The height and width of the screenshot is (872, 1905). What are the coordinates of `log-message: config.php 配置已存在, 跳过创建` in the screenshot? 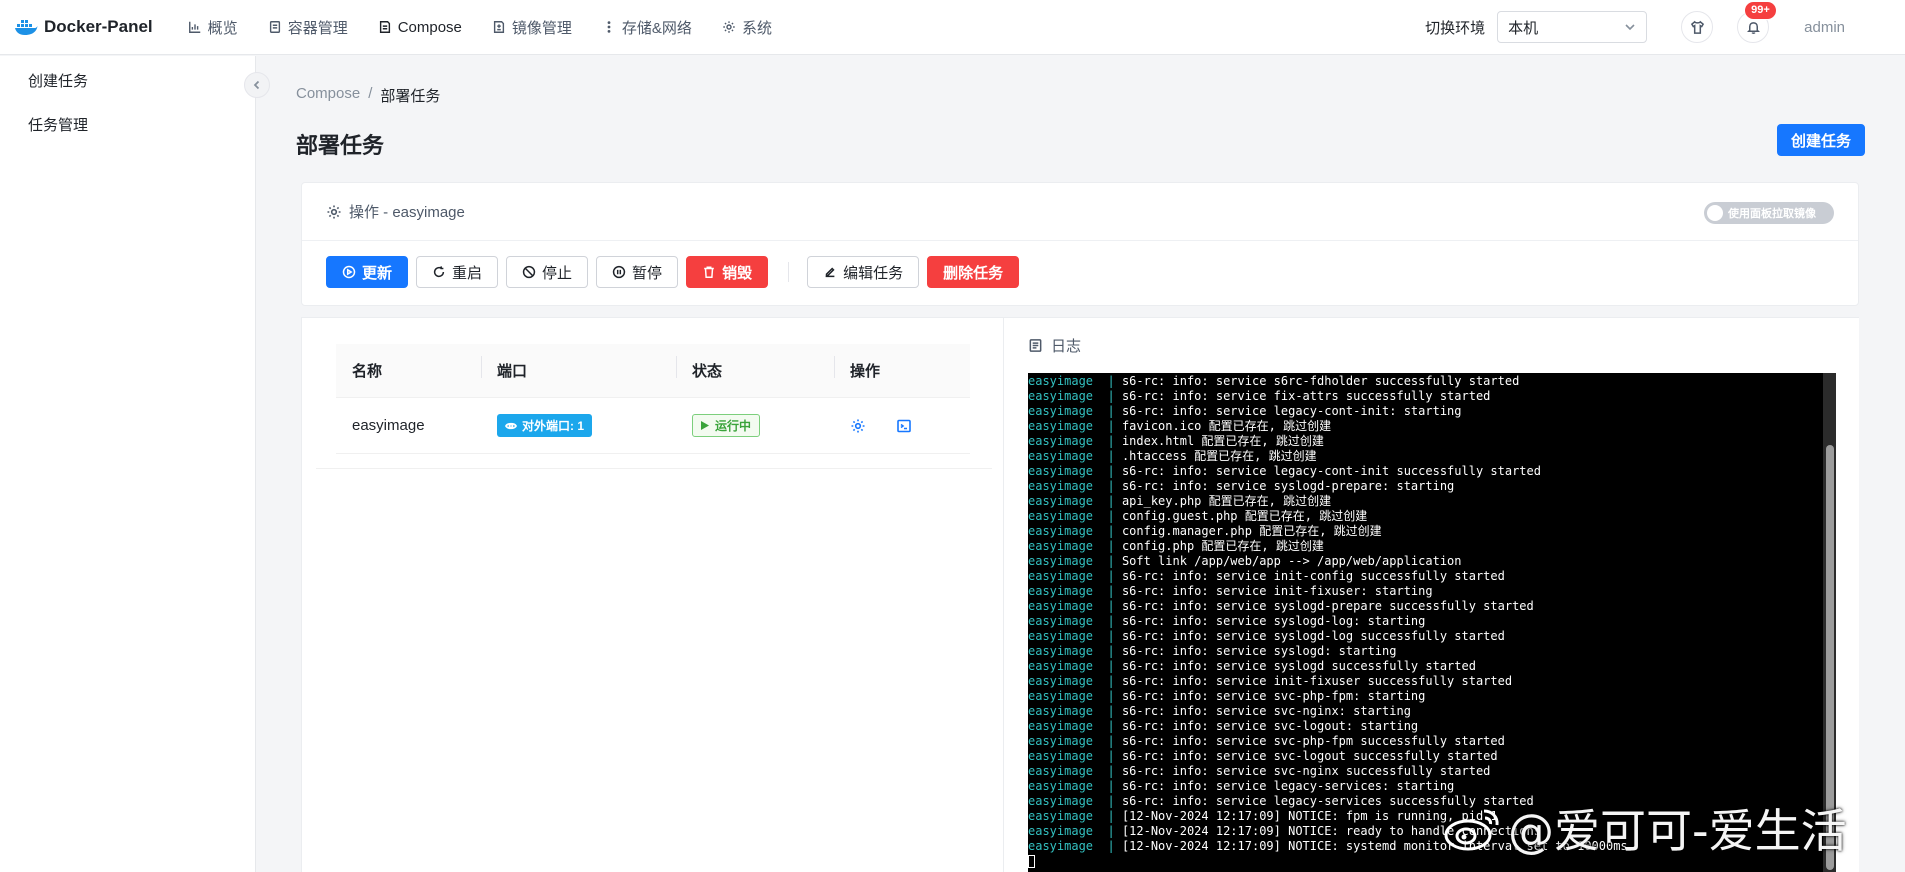 It's located at (1222, 546).